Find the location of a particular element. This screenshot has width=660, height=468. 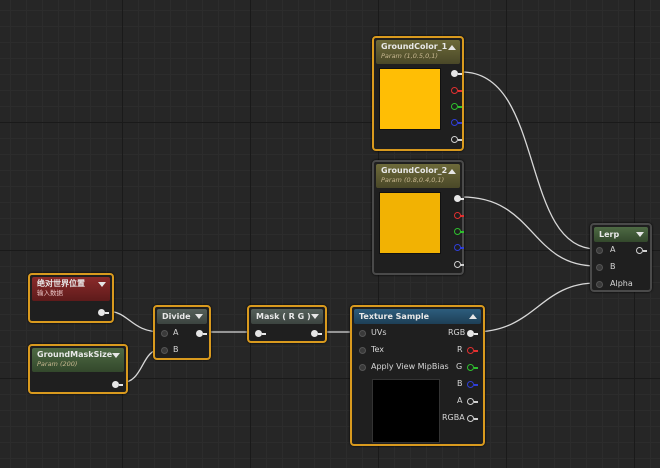

ground-mask-size-title: GroundMaskSize is located at coordinates (75, 354).